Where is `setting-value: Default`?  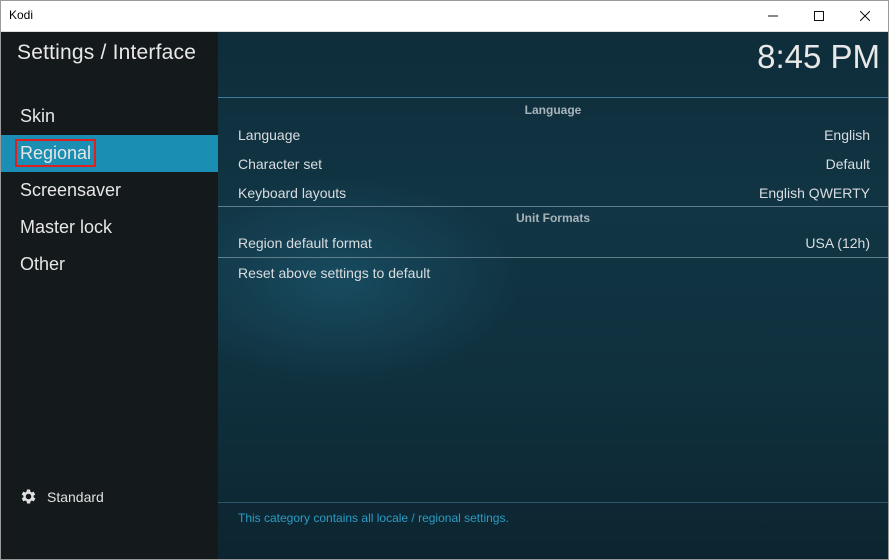
setting-value: Default is located at coordinates (847, 164).